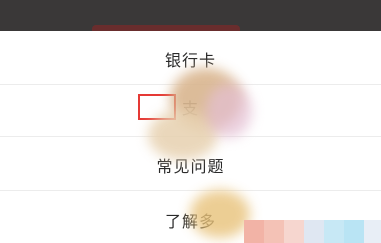 The width and height of the screenshot is (381, 243). What do you see at coordinates (190, 61) in the screenshot?
I see `menu-item-label: 银行卡` at bounding box center [190, 61].